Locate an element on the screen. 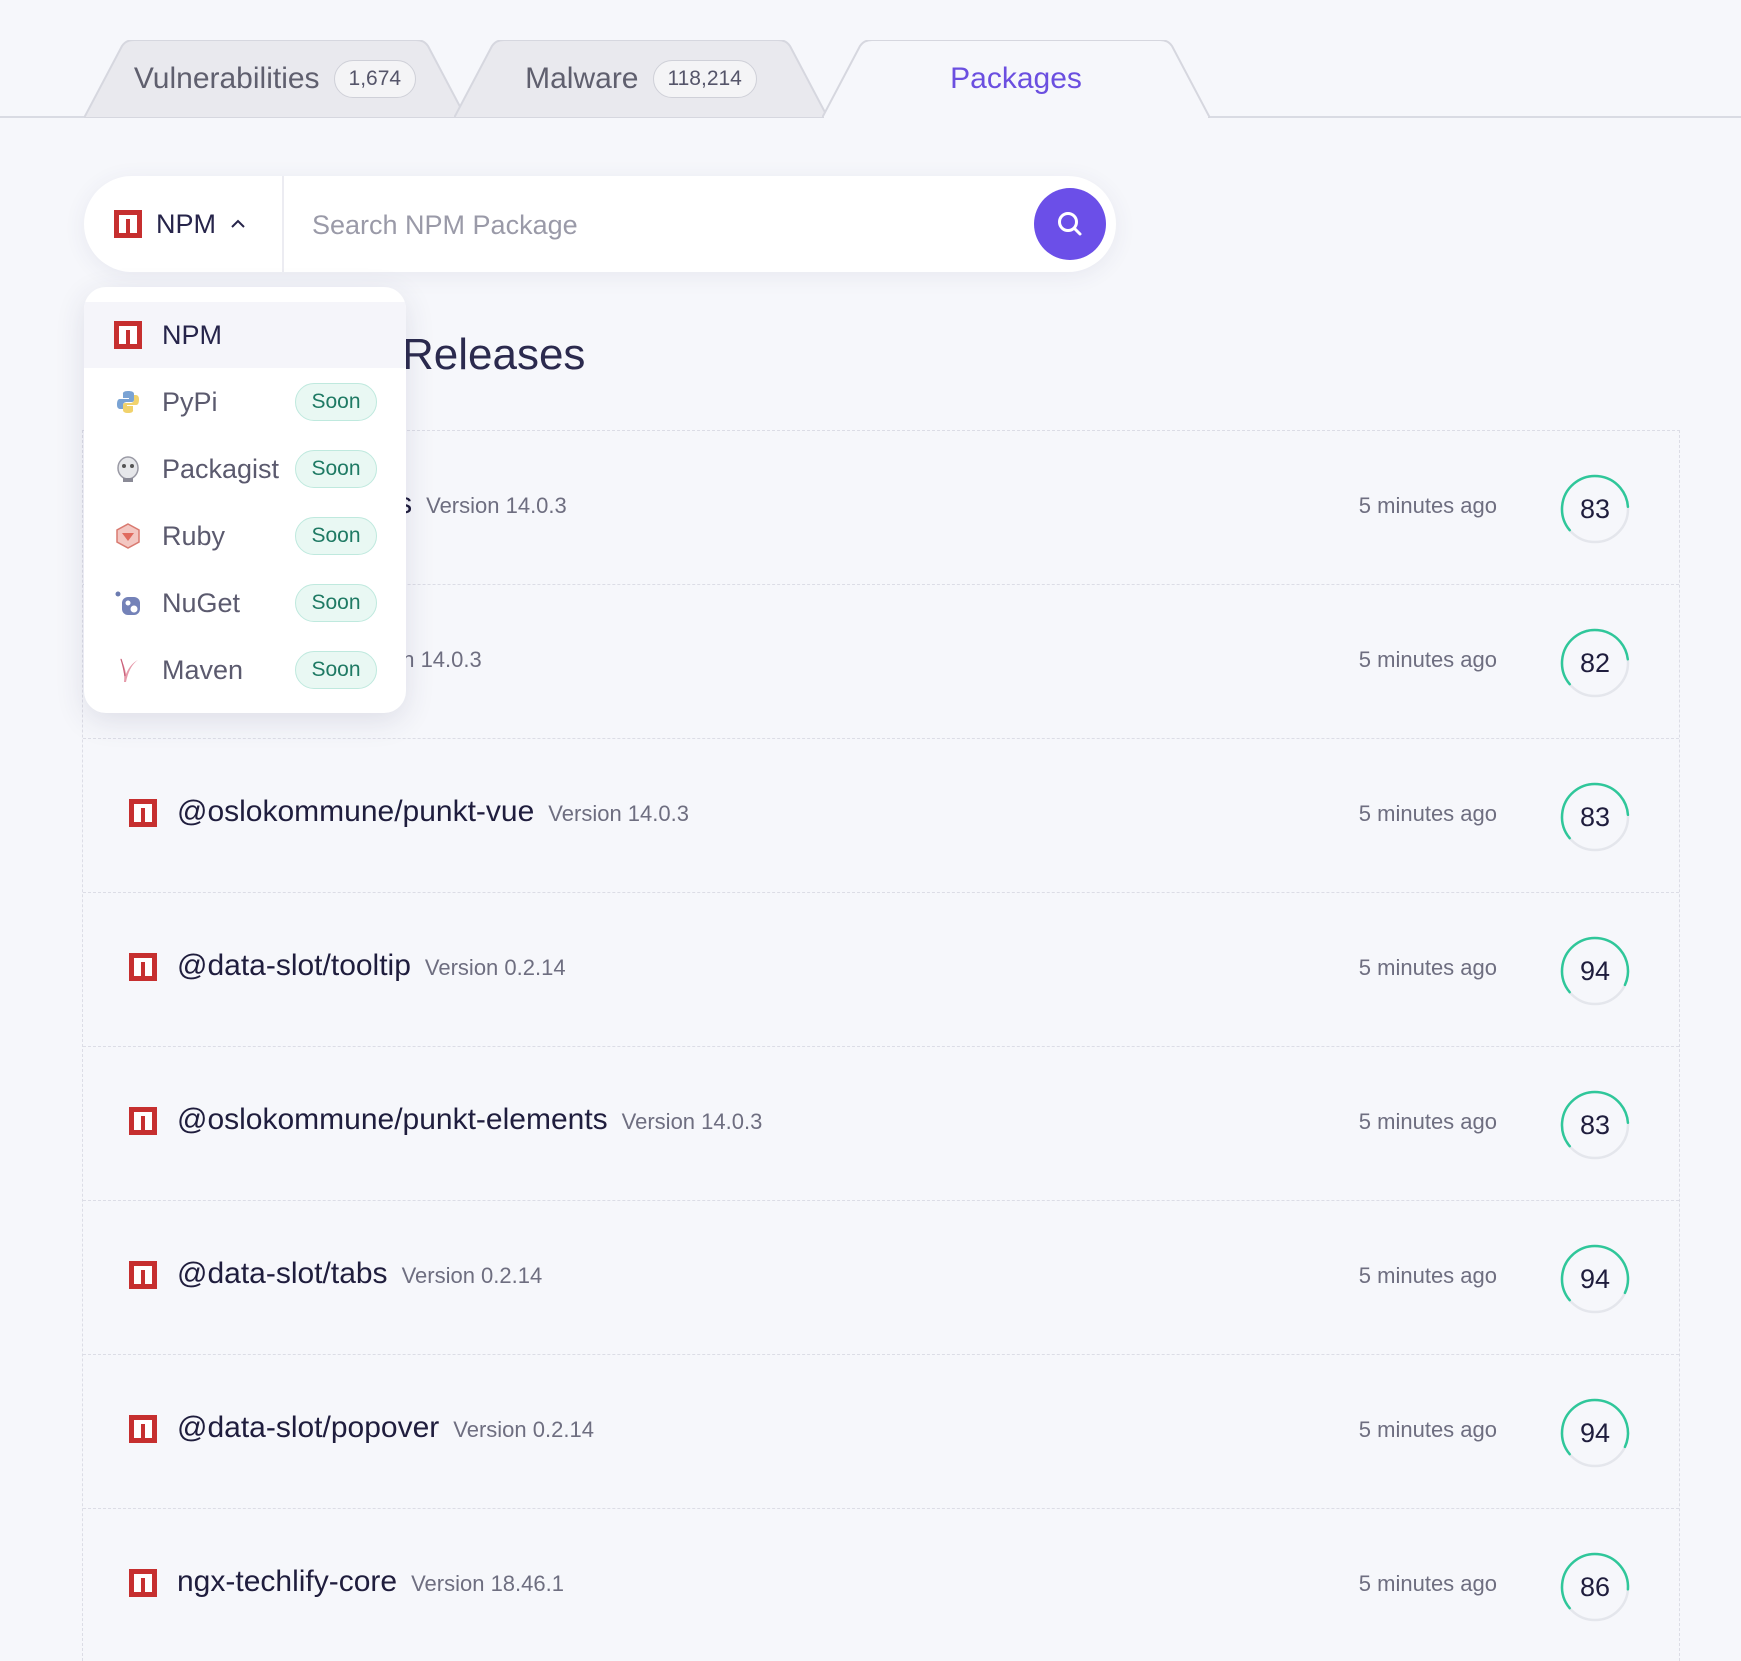  dropdown-item-maven: Maven Soon is located at coordinates (245, 670).